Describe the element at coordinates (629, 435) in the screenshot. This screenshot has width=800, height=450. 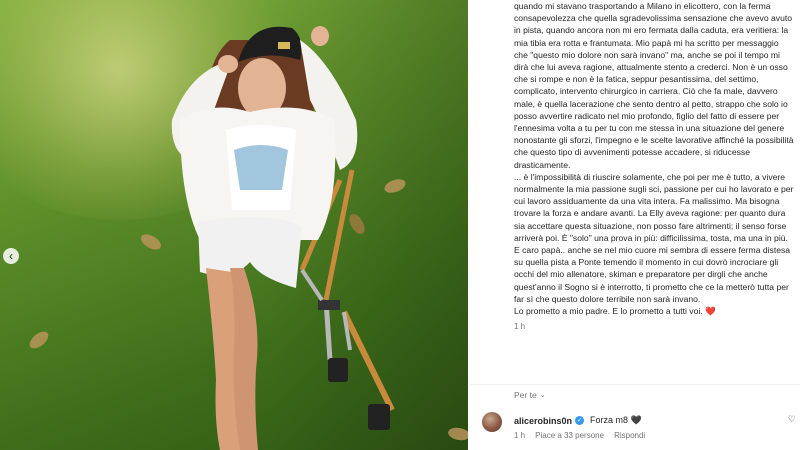
I see `reply-button: Rispondi` at that location.